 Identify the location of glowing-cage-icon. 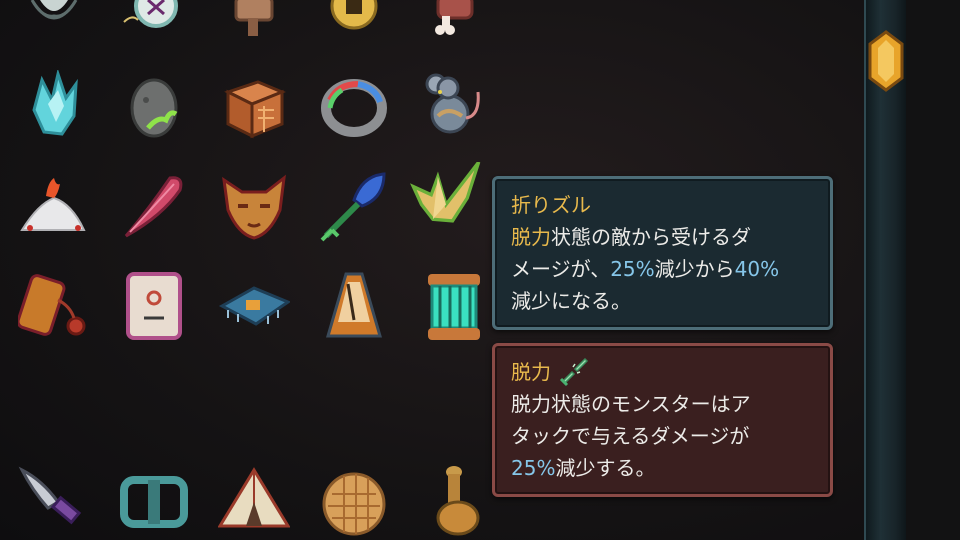
(454, 306).